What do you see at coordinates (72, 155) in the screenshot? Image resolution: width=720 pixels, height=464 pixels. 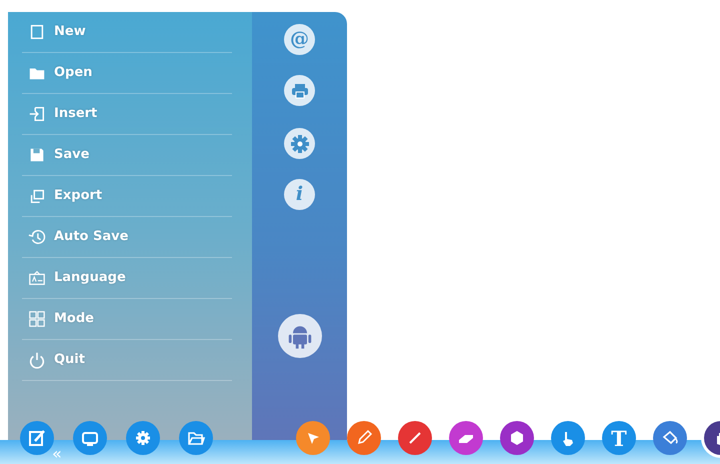 I see `menu-item: Save` at bounding box center [72, 155].